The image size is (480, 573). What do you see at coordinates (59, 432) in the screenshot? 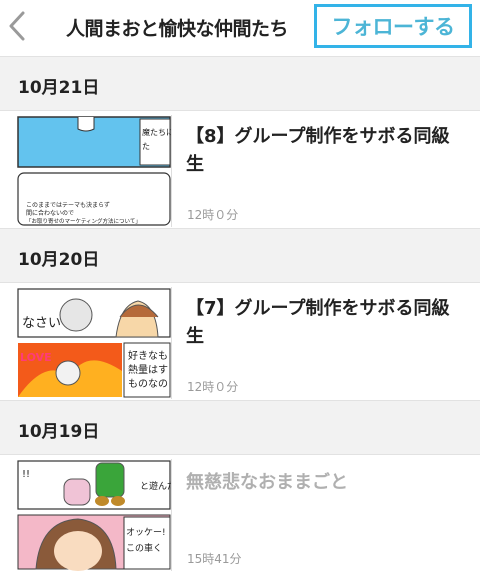
I see `date-label: 10月19日` at bounding box center [59, 432].